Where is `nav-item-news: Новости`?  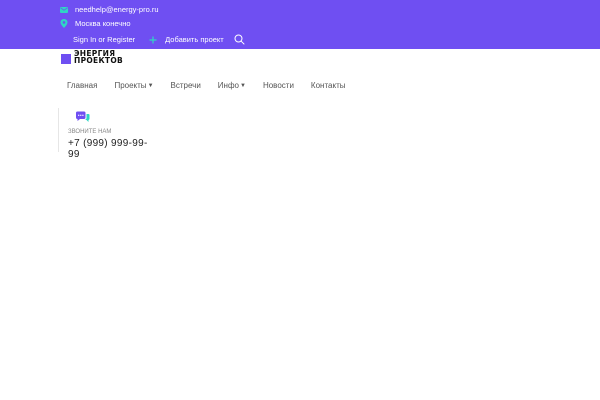 nav-item-news: Новости is located at coordinates (278, 85).